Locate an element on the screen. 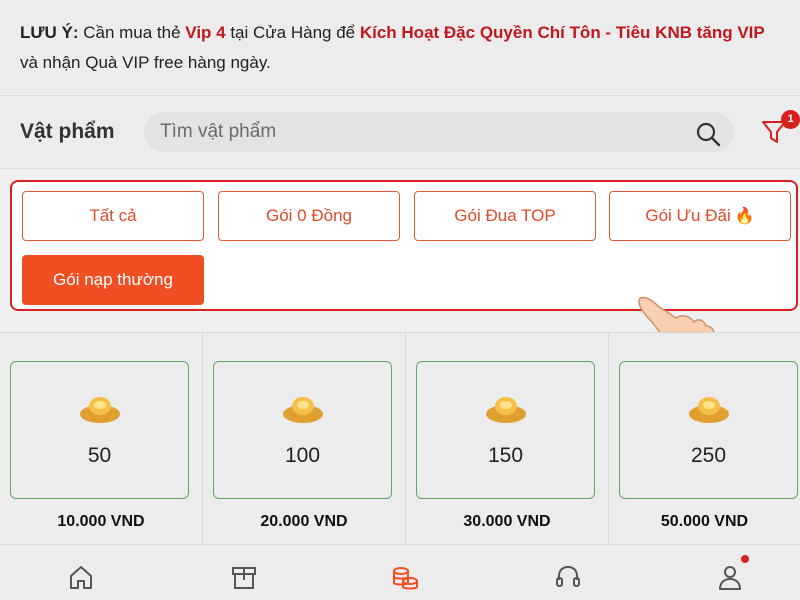 This screenshot has width=800, height=600. product-price: 20.000 VND is located at coordinates (304, 521).